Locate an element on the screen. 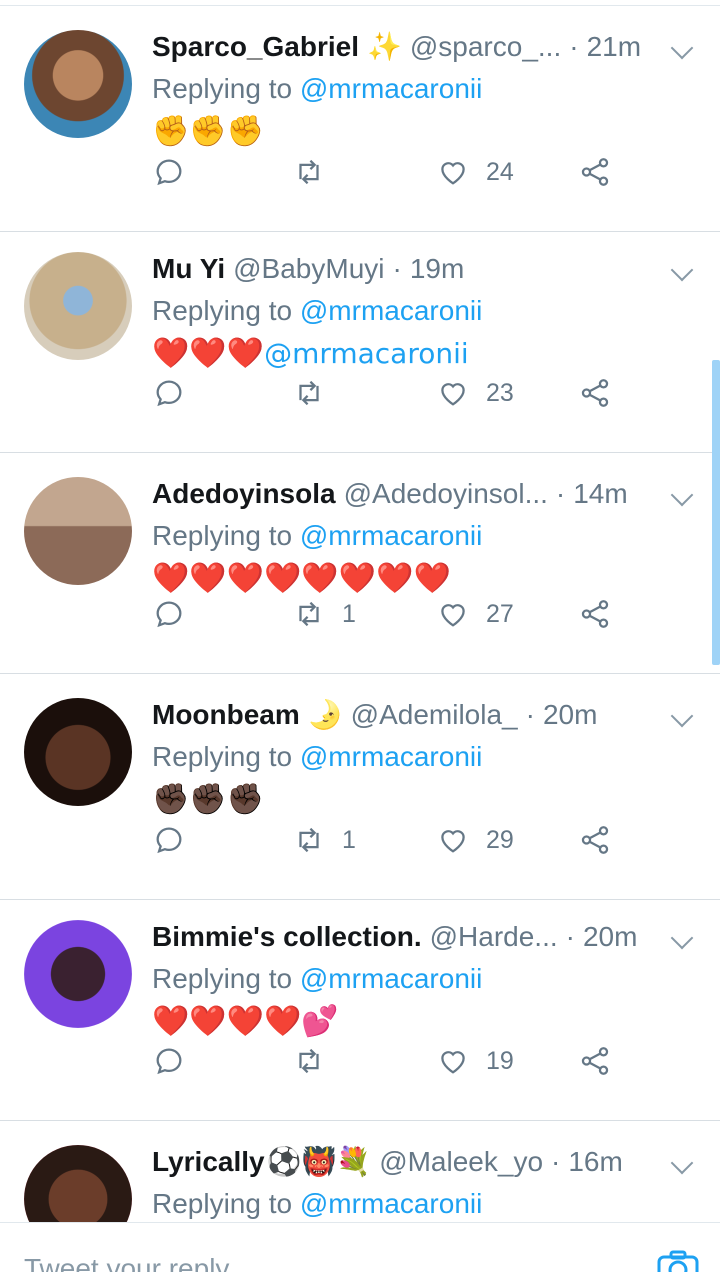 The height and width of the screenshot is (1272, 720). reply-input: Tweet your reply is located at coordinates (126, 1262).